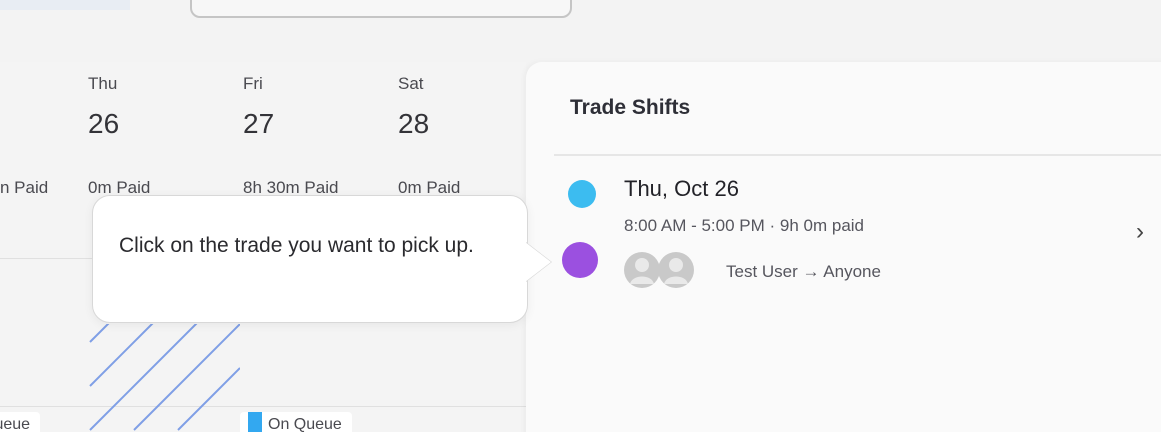 The height and width of the screenshot is (432, 1161). Describe the element at coordinates (259, 123) in the screenshot. I see `day-number: 27` at that location.